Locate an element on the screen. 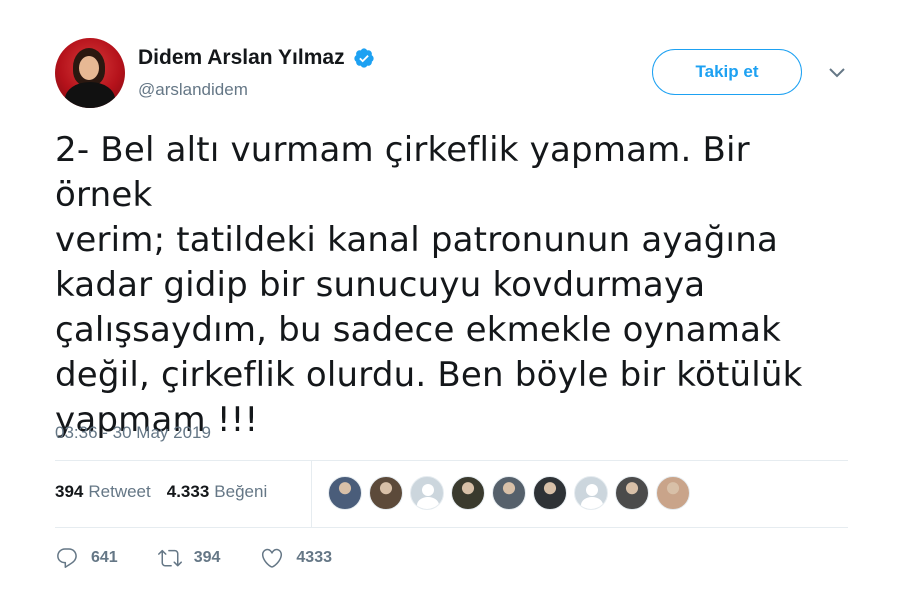 The image size is (900, 604). likers-avatars is located at coordinates (512, 493).